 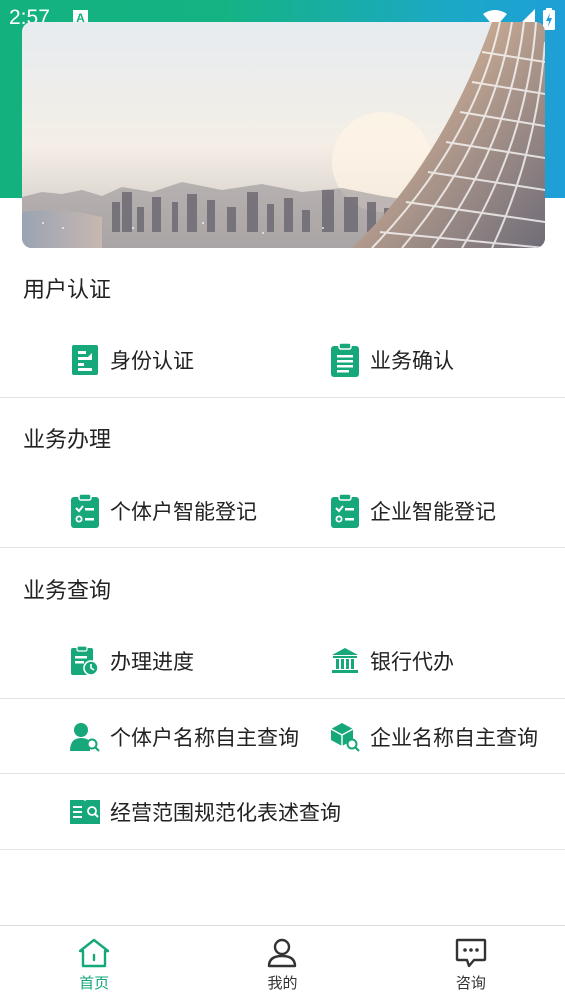 I want to click on business-confirm-label: 业务确认, so click(x=412, y=361).